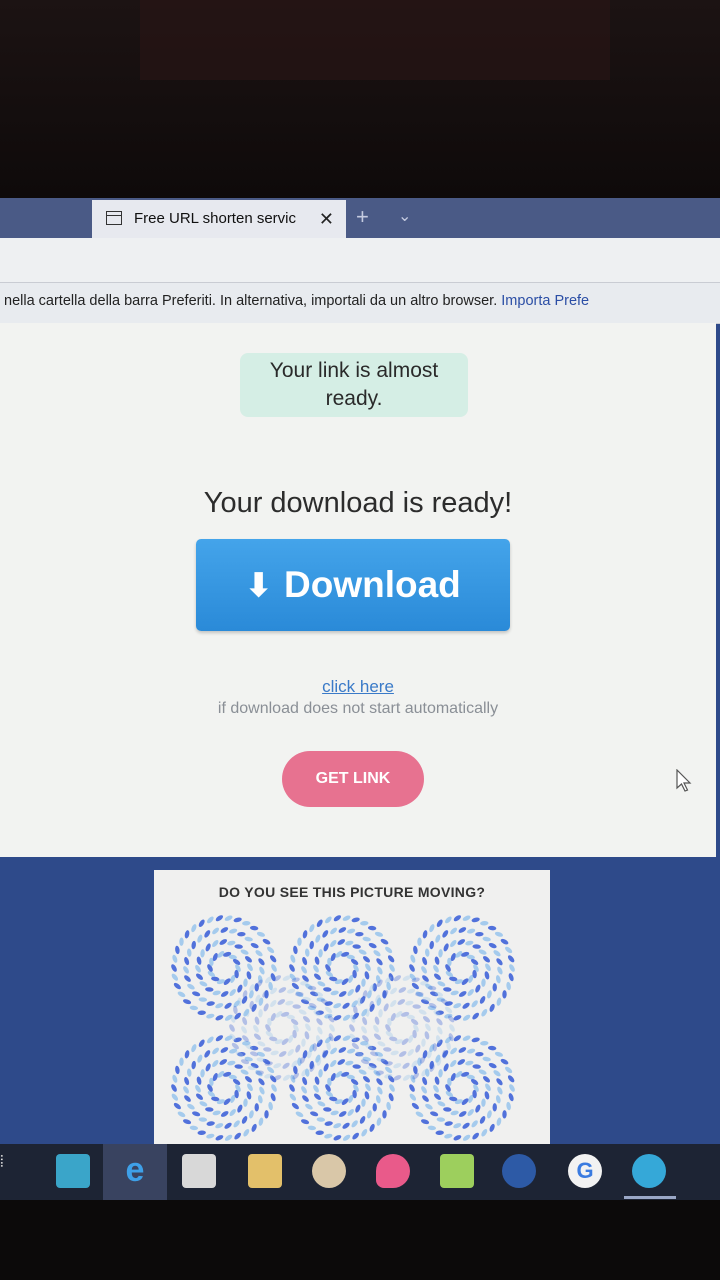 The image size is (720, 1280). I want to click on tab-active: Free URL shorten servic ✕, so click(219, 219).